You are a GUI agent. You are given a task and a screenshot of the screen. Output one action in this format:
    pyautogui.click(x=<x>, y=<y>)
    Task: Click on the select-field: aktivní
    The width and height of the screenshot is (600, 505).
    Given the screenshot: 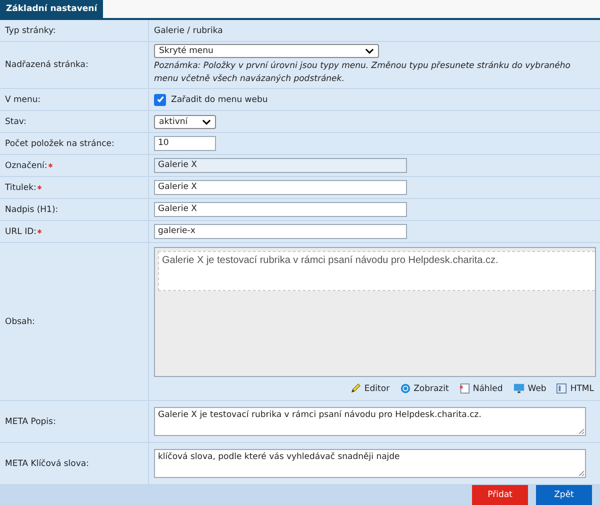 What is the action you would take?
    pyautogui.click(x=185, y=121)
    